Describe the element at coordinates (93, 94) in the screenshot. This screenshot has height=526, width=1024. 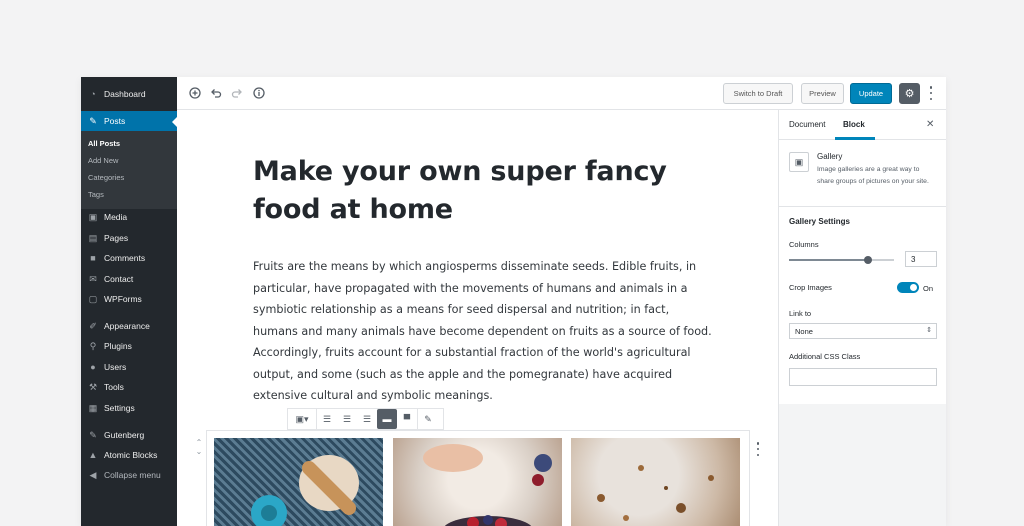
I see `dashboard-icon: ◔` at that location.